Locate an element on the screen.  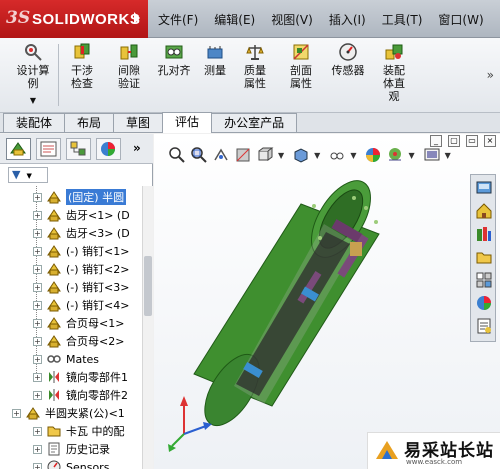
hole-alignment-label: 孔对齐 is located at coordinates (174, 70).